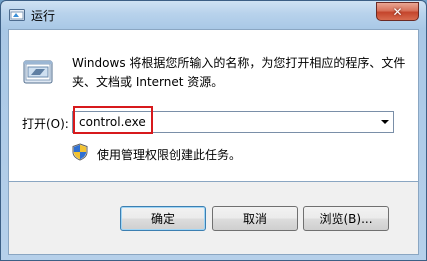 The height and width of the screenshot is (261, 427). I want to click on run-icon, so click(38, 72).